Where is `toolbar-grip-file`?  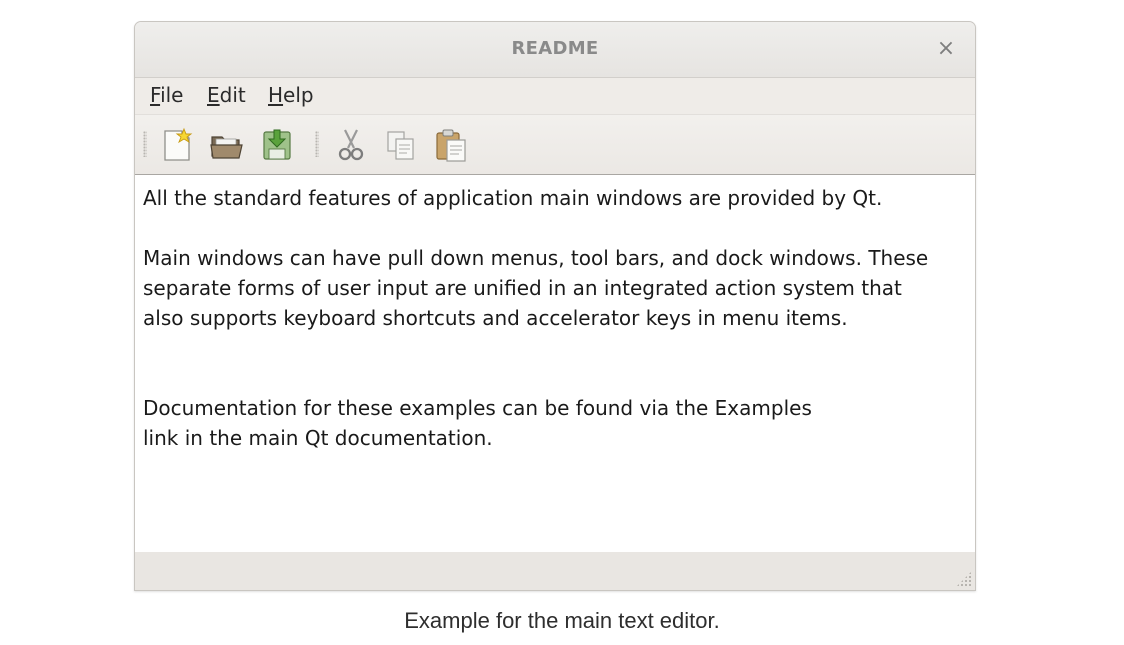
toolbar-grip-file is located at coordinates (145, 144).